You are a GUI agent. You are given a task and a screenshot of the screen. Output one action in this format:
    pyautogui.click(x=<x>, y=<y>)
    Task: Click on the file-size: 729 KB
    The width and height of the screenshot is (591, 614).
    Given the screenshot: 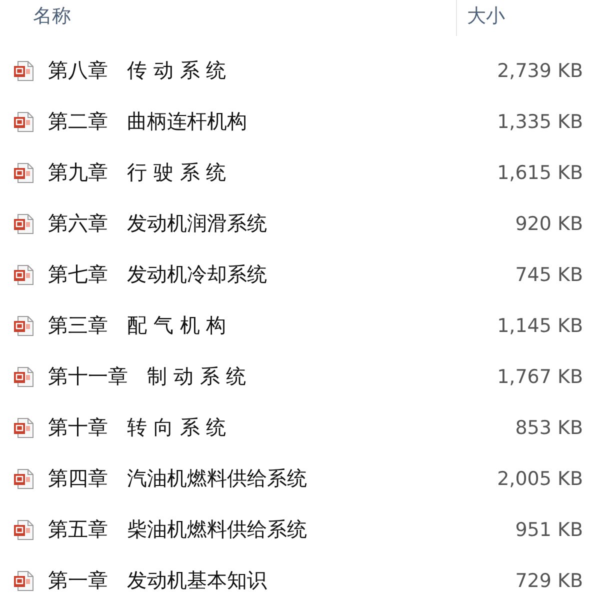 What is the action you would take?
    pyautogui.click(x=549, y=581)
    